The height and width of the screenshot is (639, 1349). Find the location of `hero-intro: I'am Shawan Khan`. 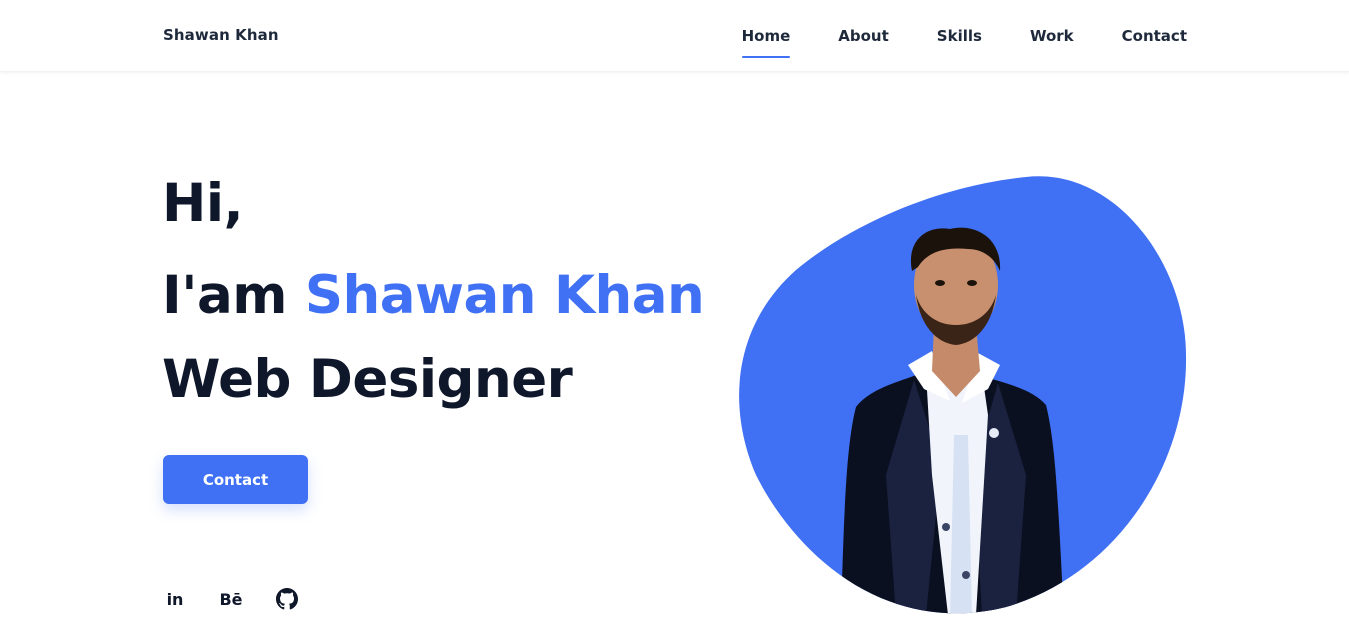

hero-intro: I'am Shawan Khan is located at coordinates (433, 296).